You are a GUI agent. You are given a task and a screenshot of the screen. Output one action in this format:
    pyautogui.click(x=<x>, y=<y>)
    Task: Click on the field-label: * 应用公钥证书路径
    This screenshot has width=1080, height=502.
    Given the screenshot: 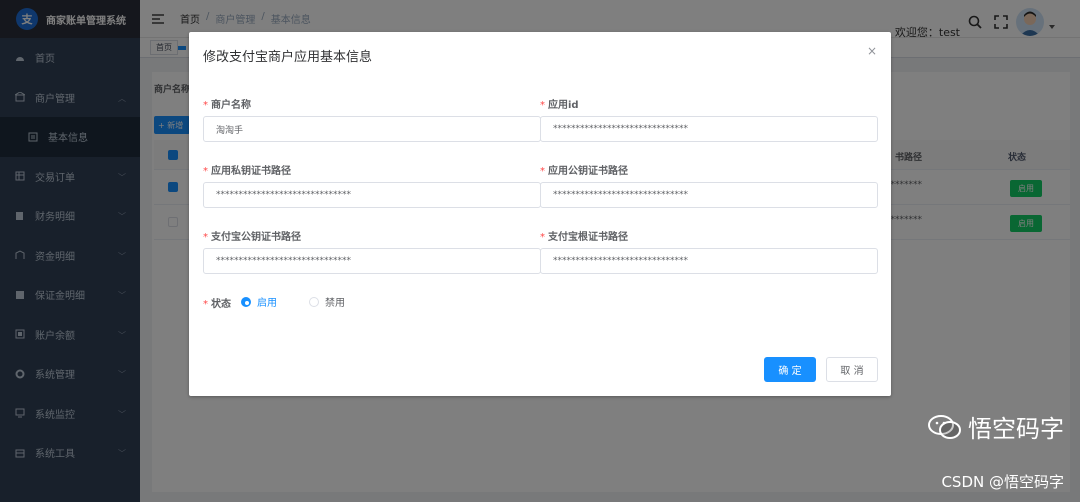 What is the action you would take?
    pyautogui.click(x=584, y=171)
    